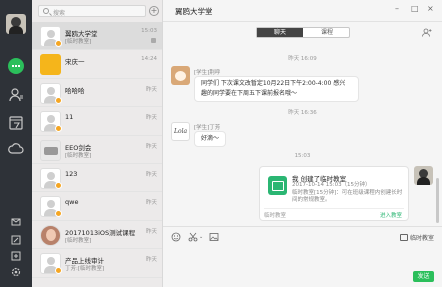 The image size is (442, 287). What do you see at coordinates (331, 185) in the screenshot?
I see `card-time: 2017-10-14 15:03（15分钟）` at bounding box center [331, 185].